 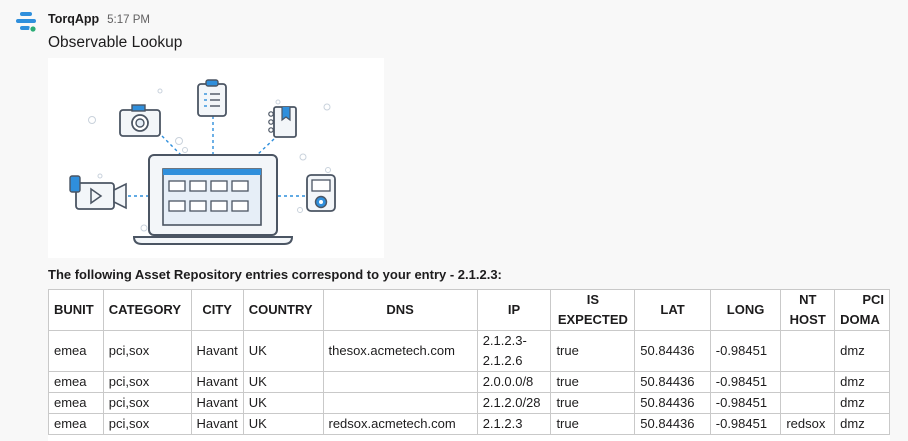 I want to click on message-timestamp: 5:17 PM, so click(x=128, y=20).